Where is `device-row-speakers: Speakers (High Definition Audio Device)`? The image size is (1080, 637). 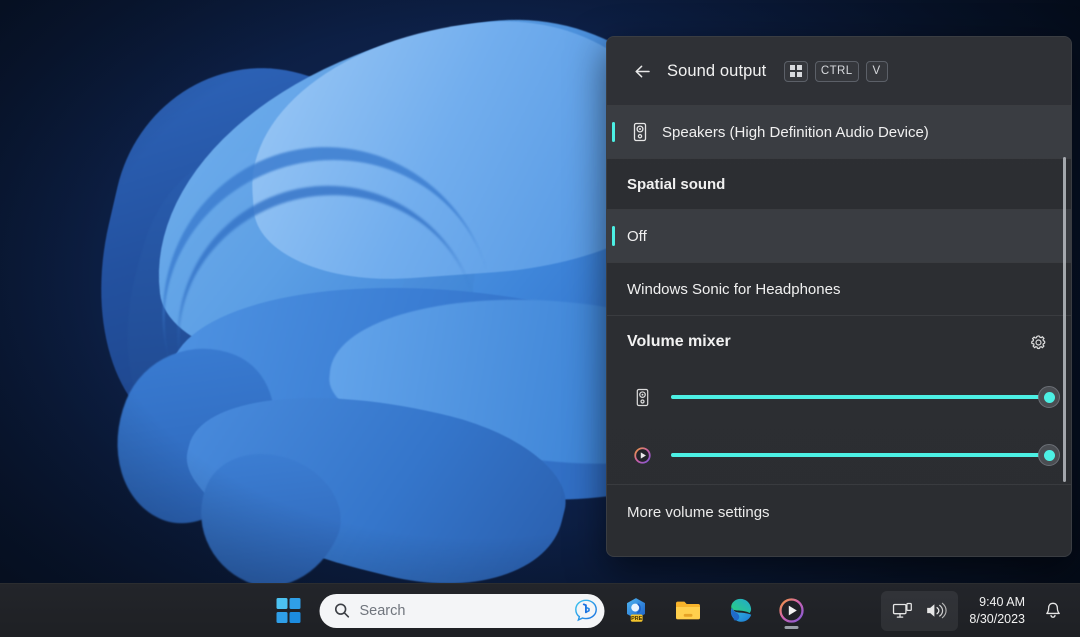 device-row-speakers: Speakers (High Definition Audio Device) is located at coordinates (839, 132).